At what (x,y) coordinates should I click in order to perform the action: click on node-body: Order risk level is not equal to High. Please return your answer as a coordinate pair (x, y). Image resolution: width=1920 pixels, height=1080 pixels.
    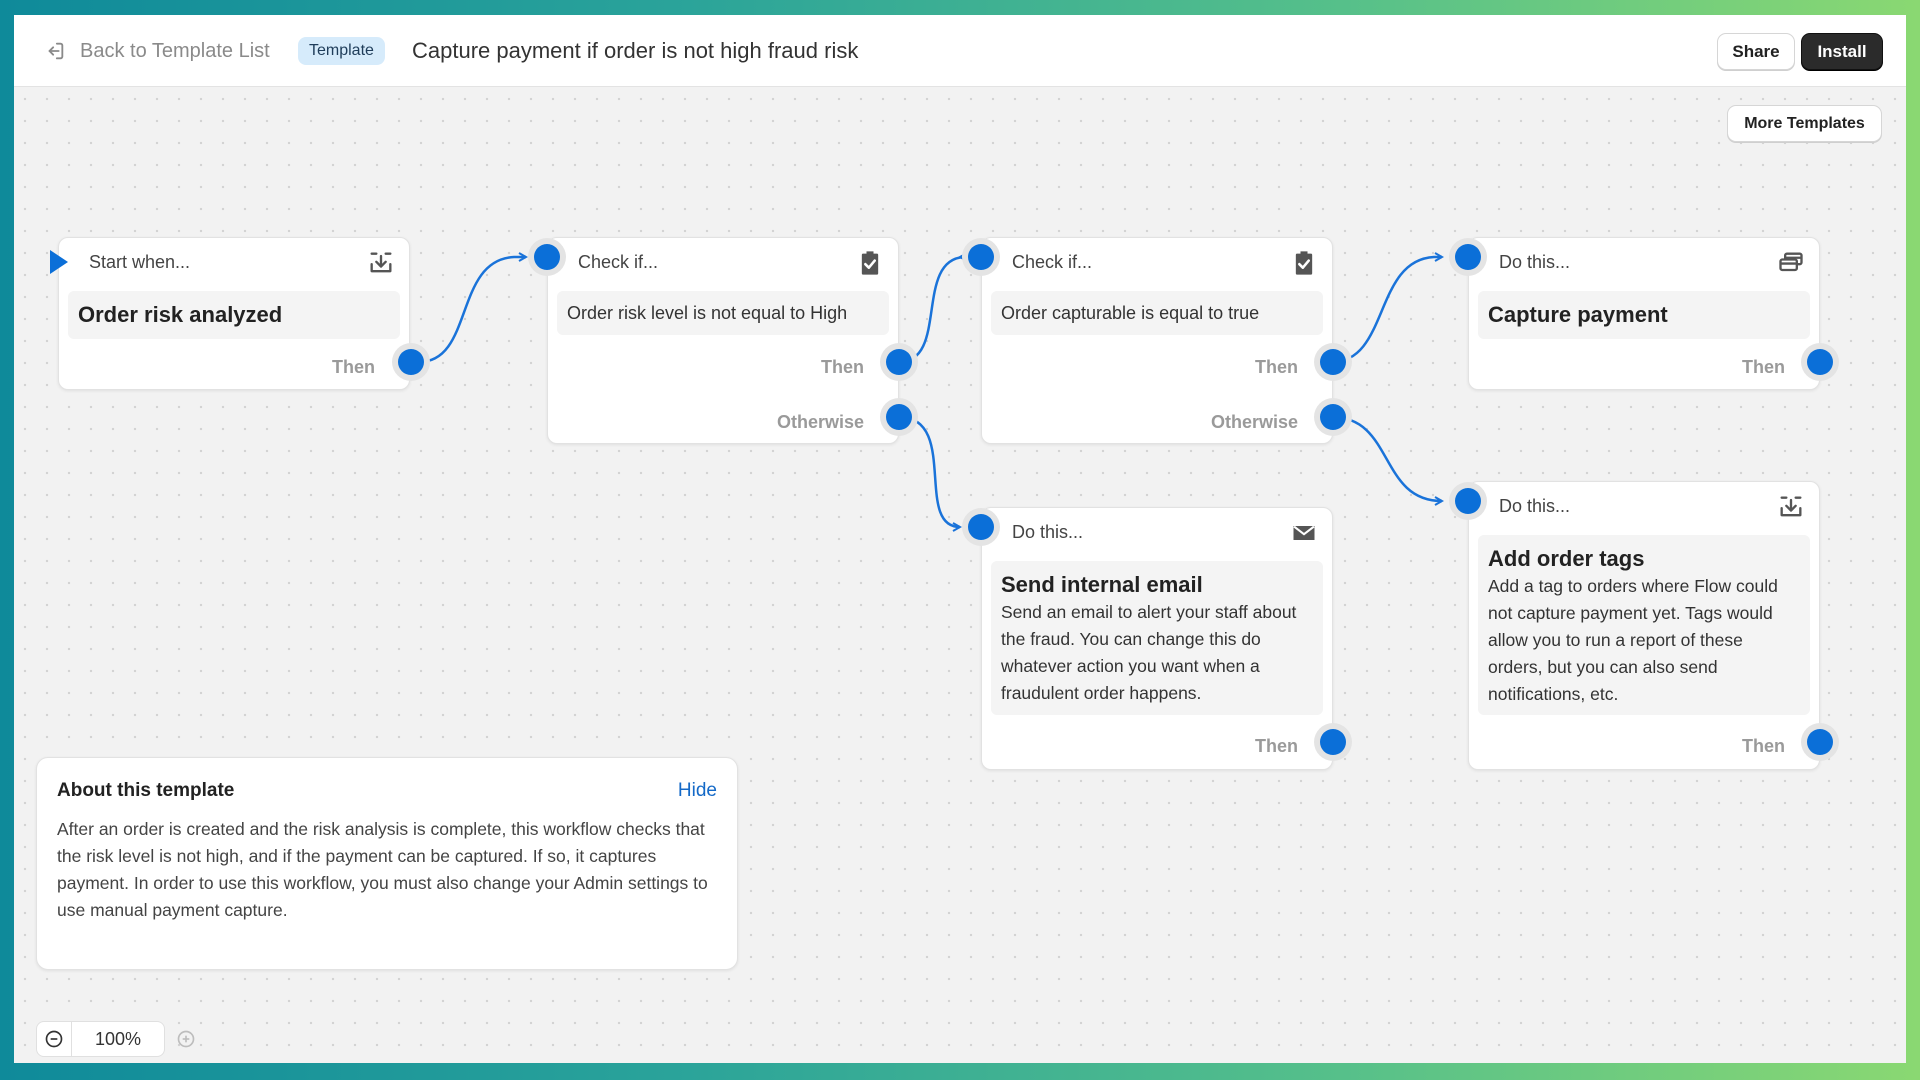
    Looking at the image, I should click on (723, 313).